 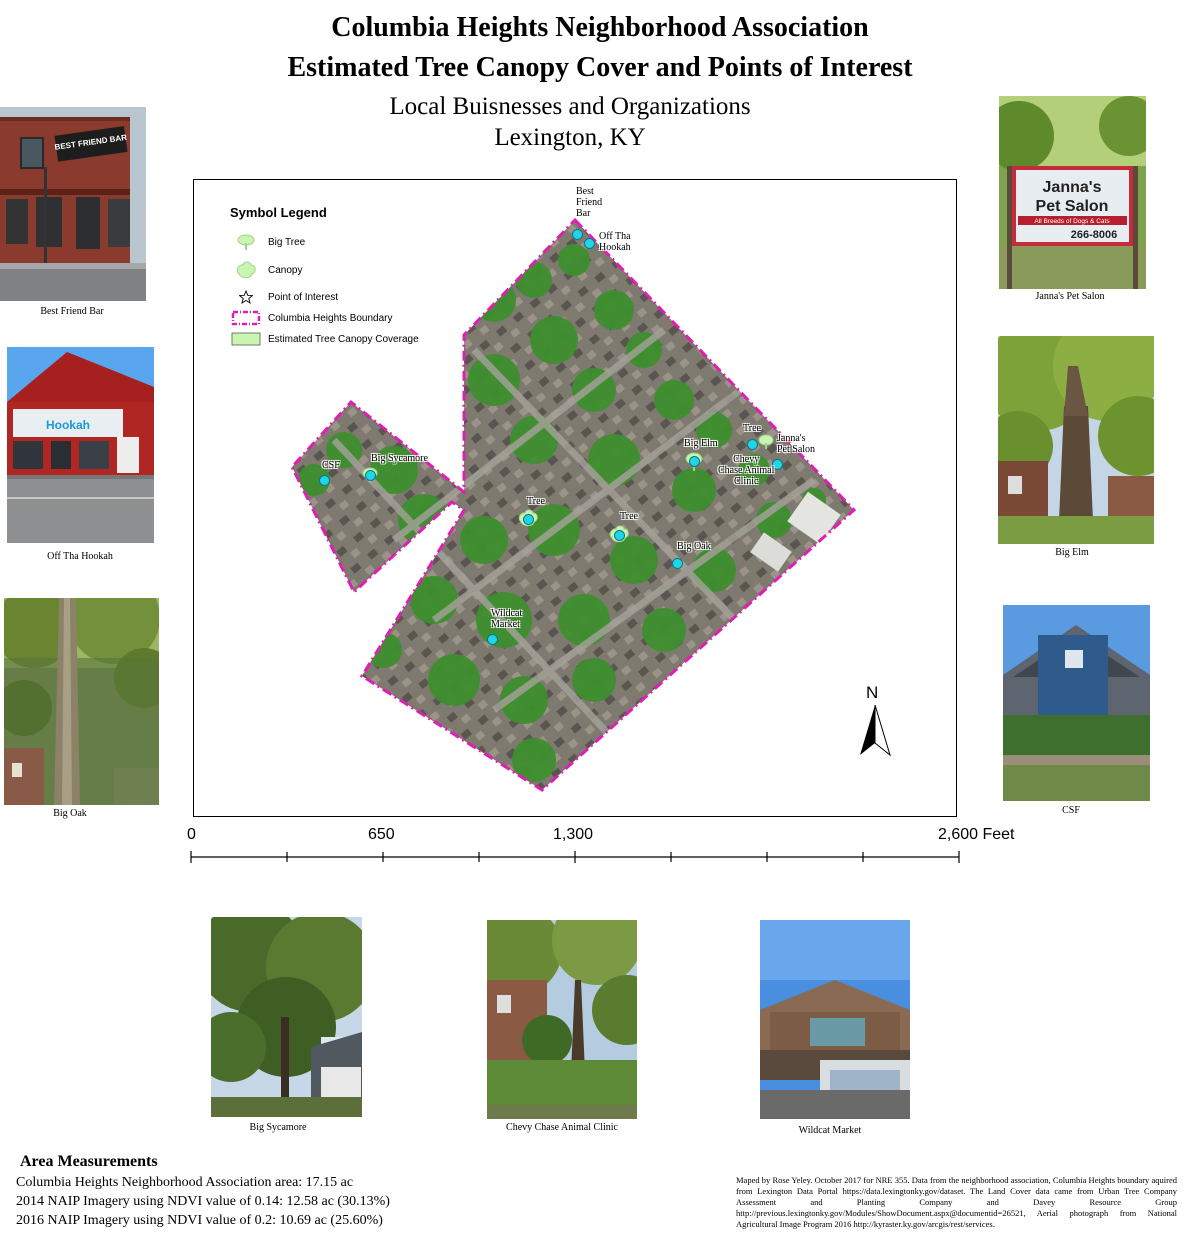 What do you see at coordinates (246, 339) in the screenshot?
I see `canopy-swatch` at bounding box center [246, 339].